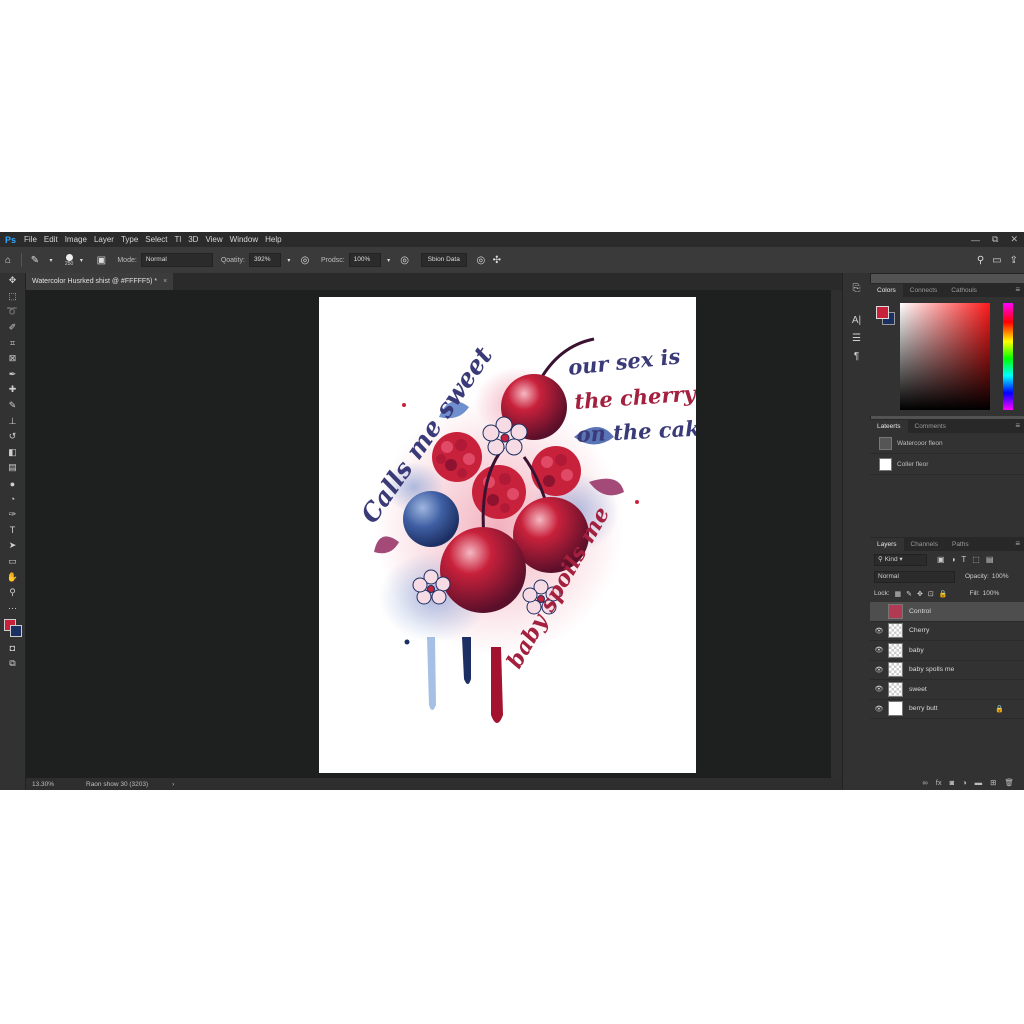  What do you see at coordinates (939, 782) in the screenshot?
I see `fx-icon: fx` at bounding box center [939, 782].